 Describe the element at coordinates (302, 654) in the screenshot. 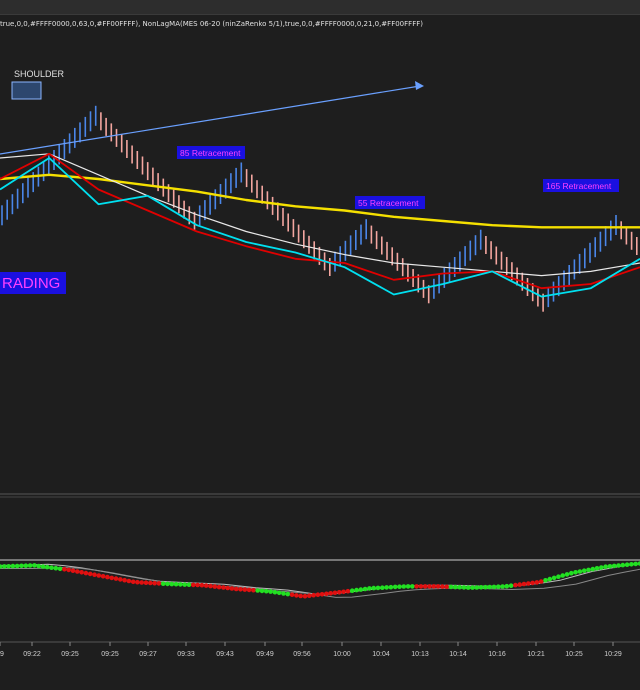

I see `x-tick-label: 09:56` at that location.